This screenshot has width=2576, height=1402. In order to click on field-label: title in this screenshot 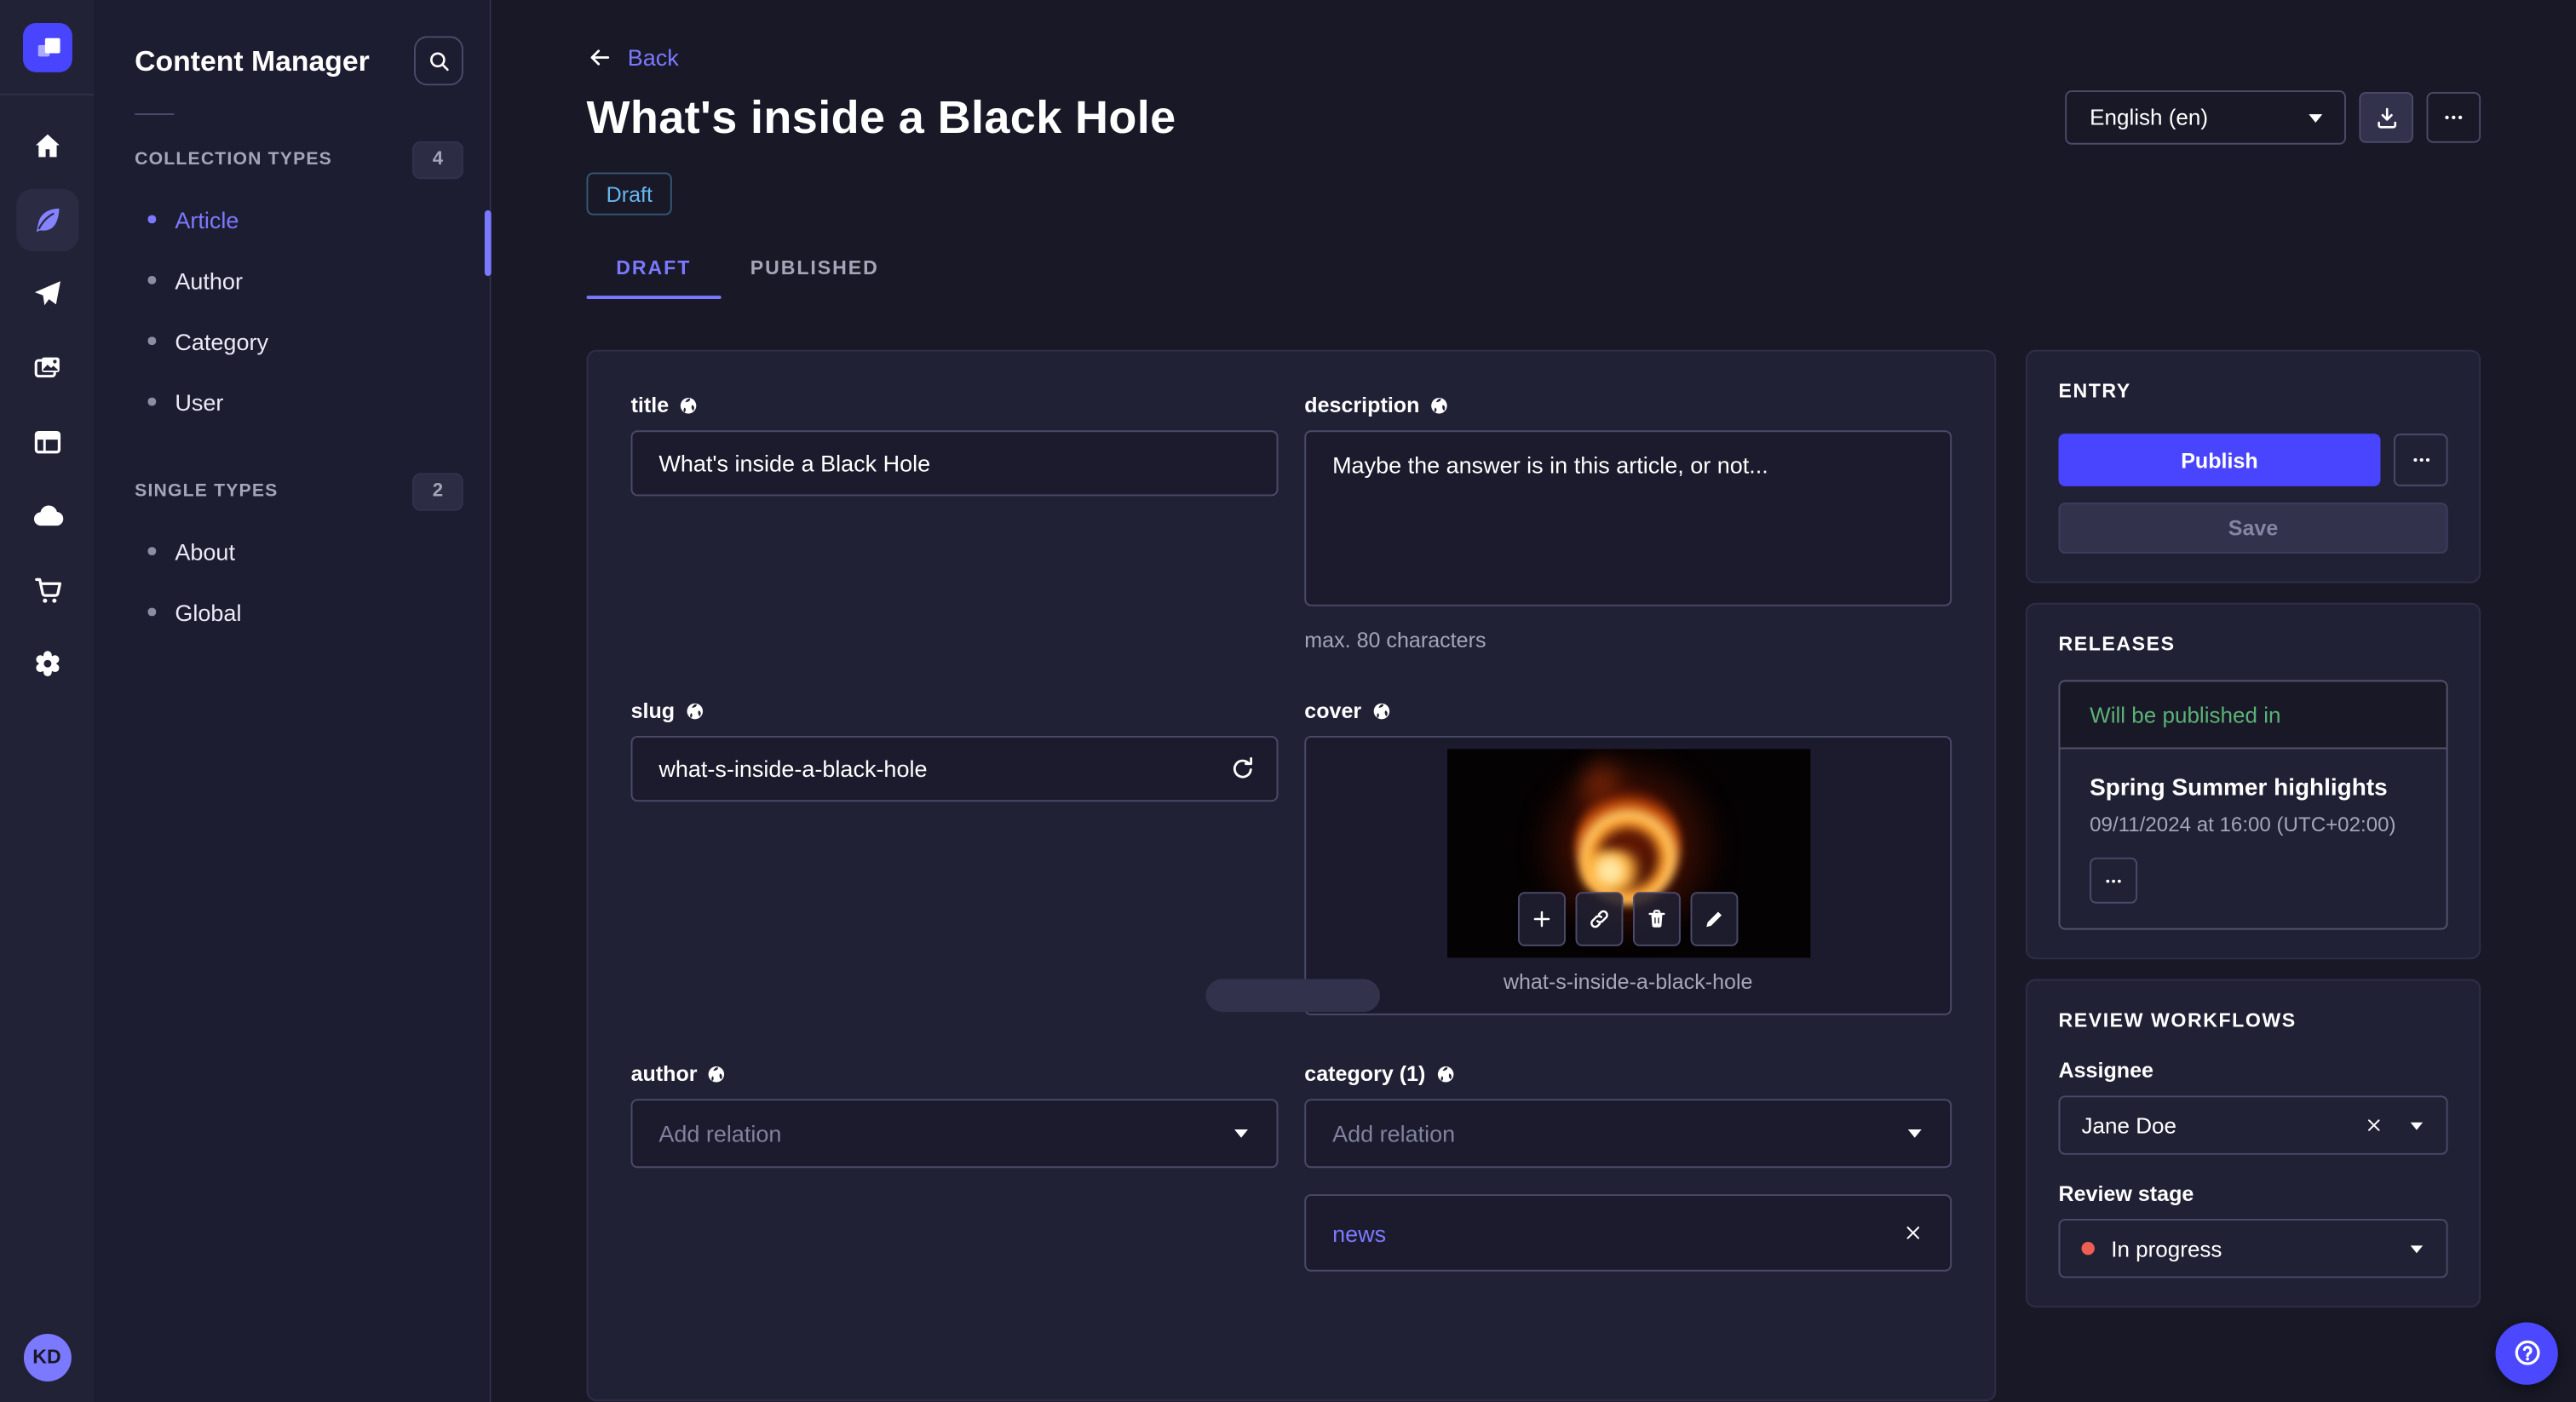, I will do `click(650, 404)`.